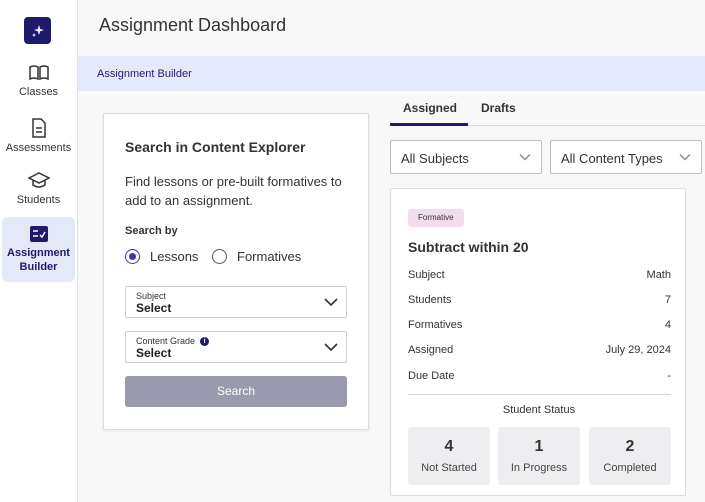 The image size is (705, 502). I want to click on sidebar-item-classes: Classes, so click(38, 81).